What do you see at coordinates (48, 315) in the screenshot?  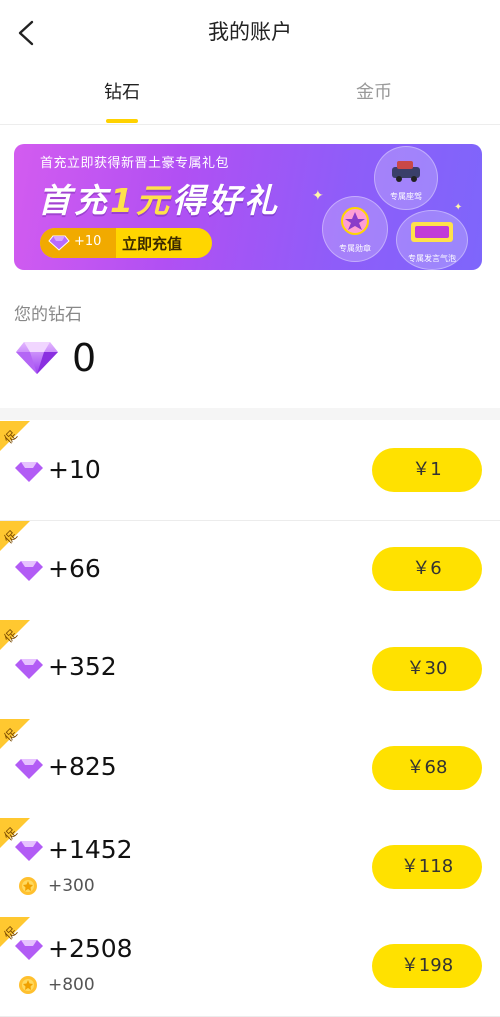 I see `balance-label: 您的钻石` at bounding box center [48, 315].